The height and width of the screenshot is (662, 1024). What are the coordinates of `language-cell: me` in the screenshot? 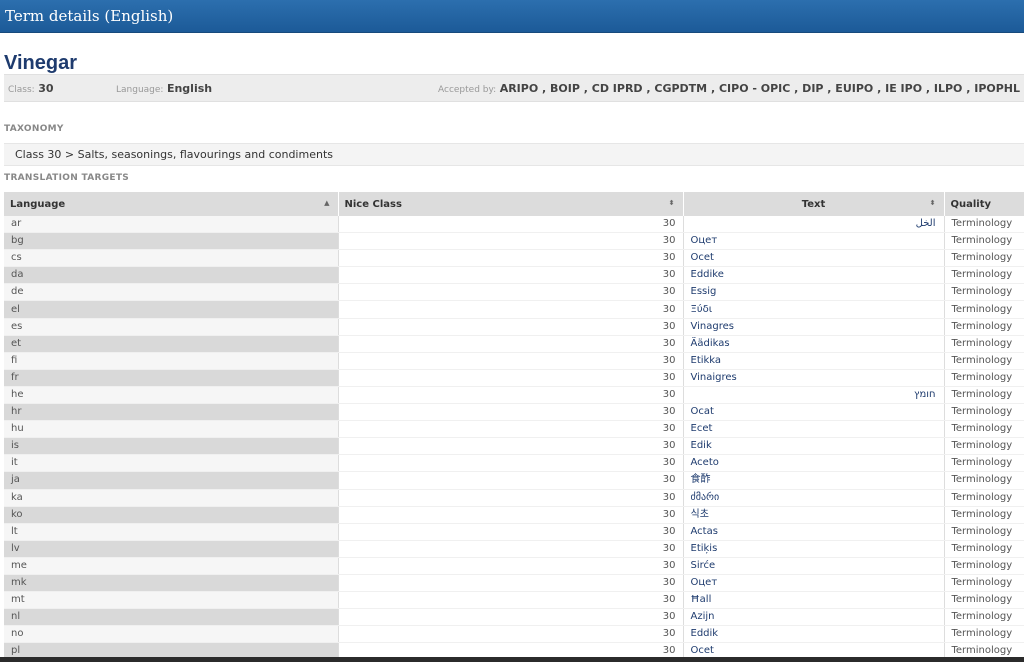 It's located at (171, 566).